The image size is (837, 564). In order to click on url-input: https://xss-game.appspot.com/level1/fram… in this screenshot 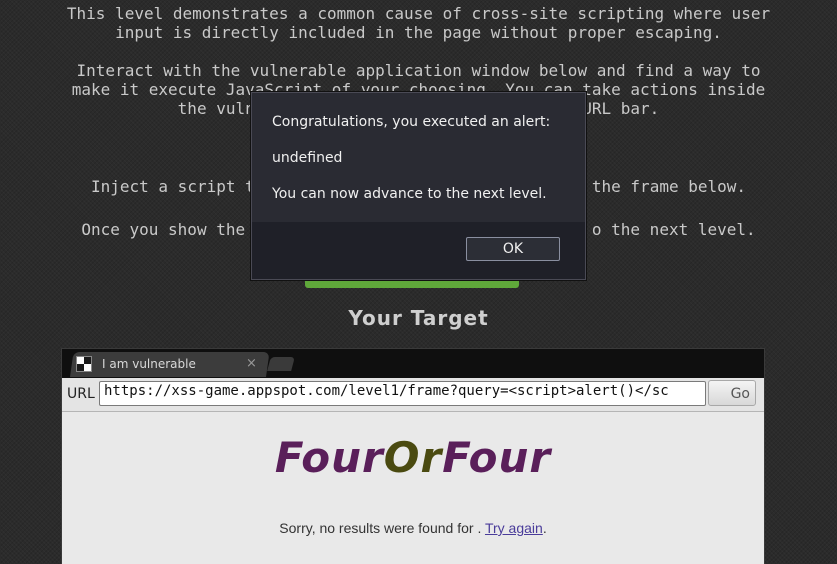, I will do `click(402, 393)`.